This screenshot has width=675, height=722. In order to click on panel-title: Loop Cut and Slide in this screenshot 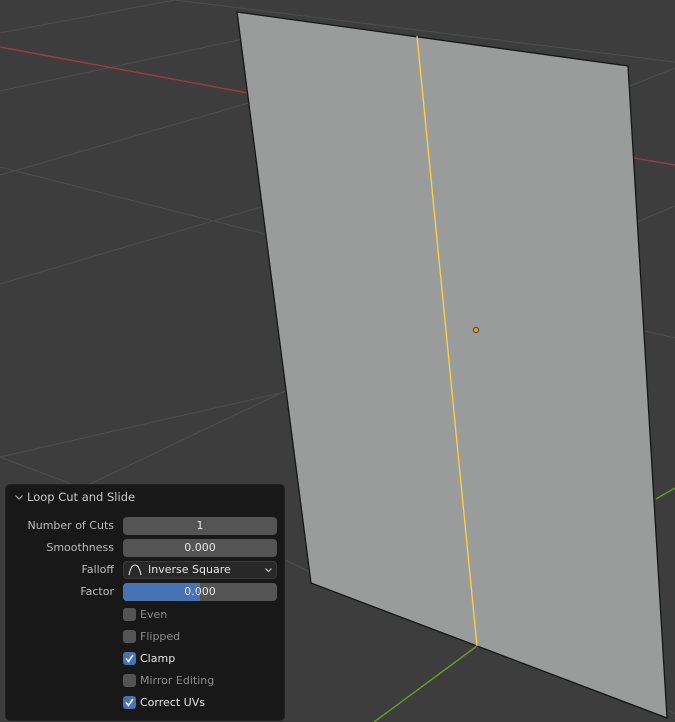, I will do `click(81, 497)`.